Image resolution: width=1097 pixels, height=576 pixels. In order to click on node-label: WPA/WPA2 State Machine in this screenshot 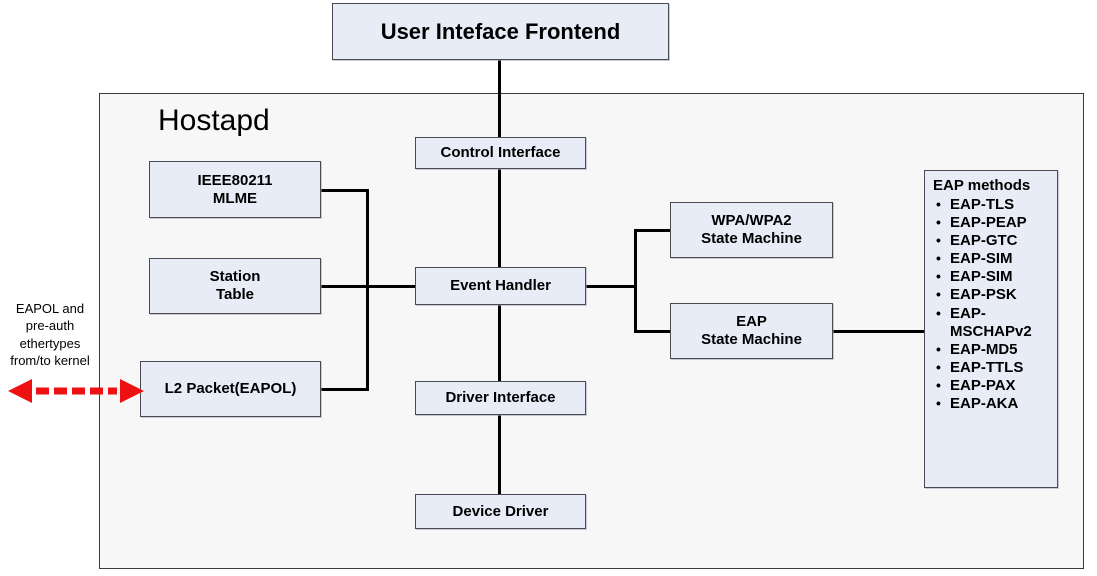, I will do `click(751, 229)`.